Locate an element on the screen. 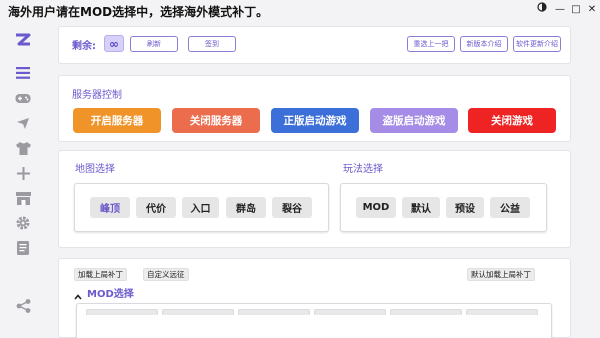  list-icon is located at coordinates (23, 73).